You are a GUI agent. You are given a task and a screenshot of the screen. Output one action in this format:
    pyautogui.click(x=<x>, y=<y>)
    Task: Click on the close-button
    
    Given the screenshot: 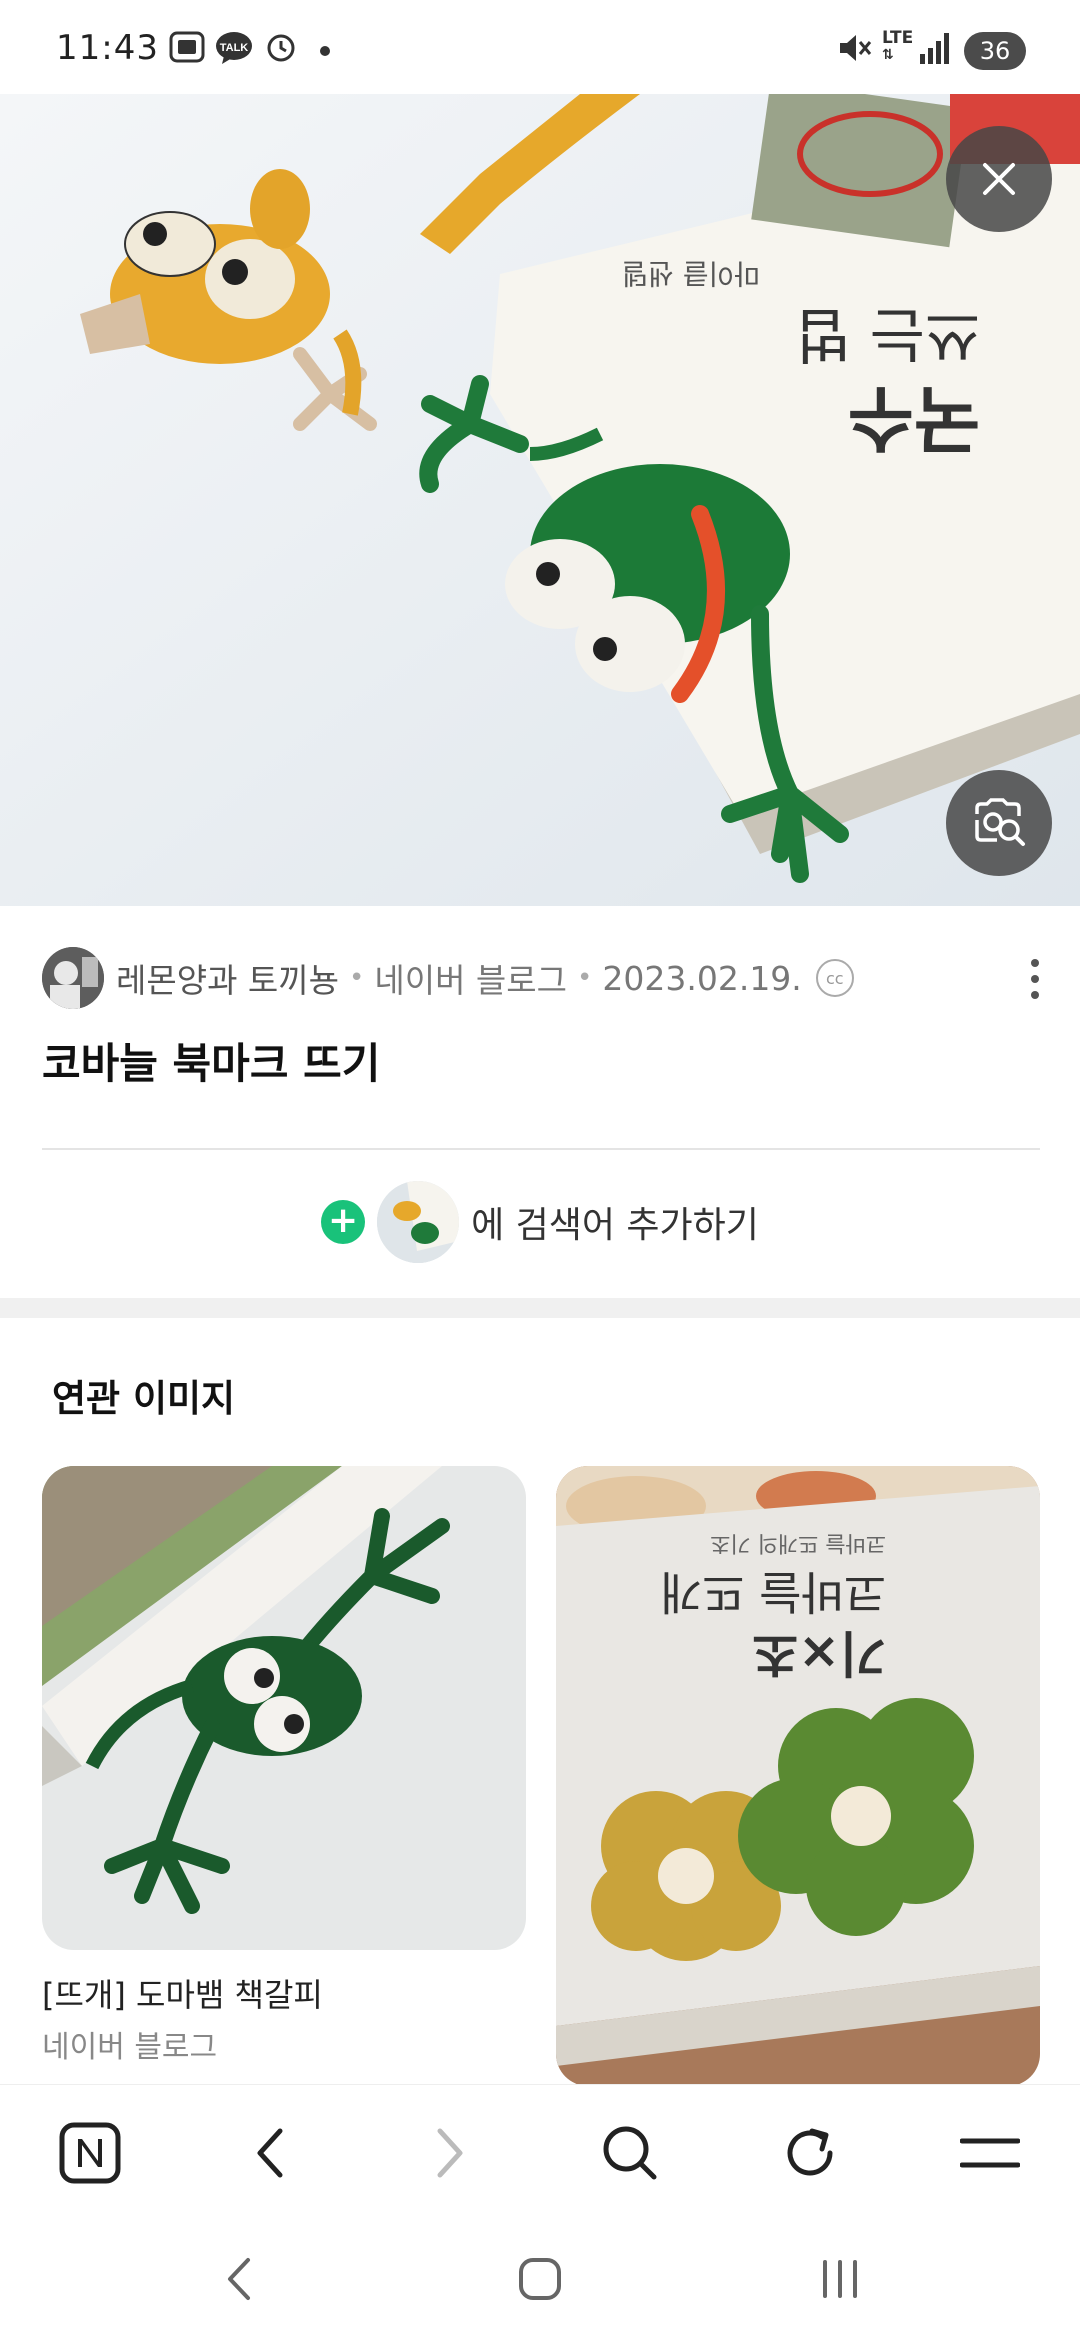 What is the action you would take?
    pyautogui.click(x=999, y=179)
    